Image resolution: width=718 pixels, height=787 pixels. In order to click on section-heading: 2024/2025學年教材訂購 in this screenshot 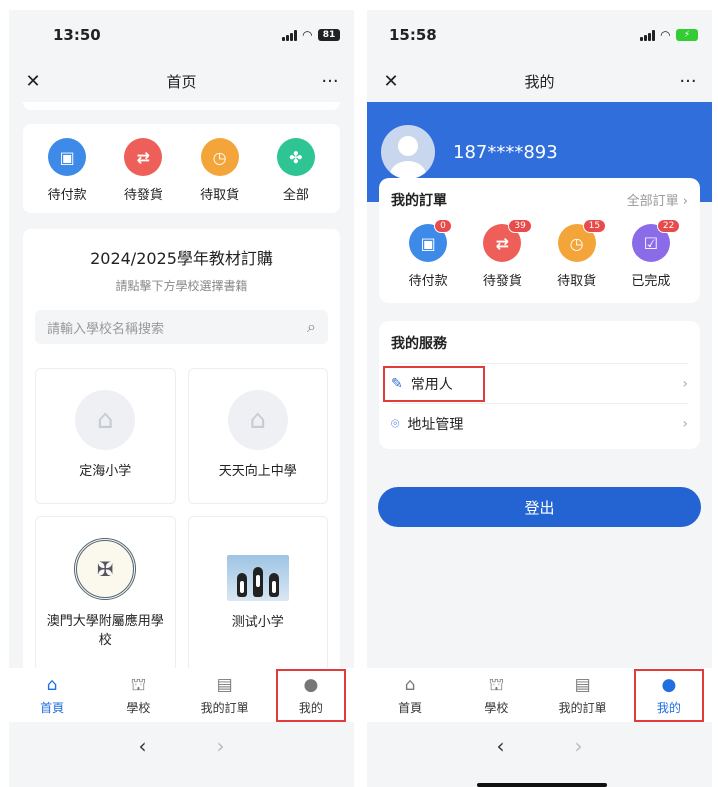, I will do `click(181, 258)`.